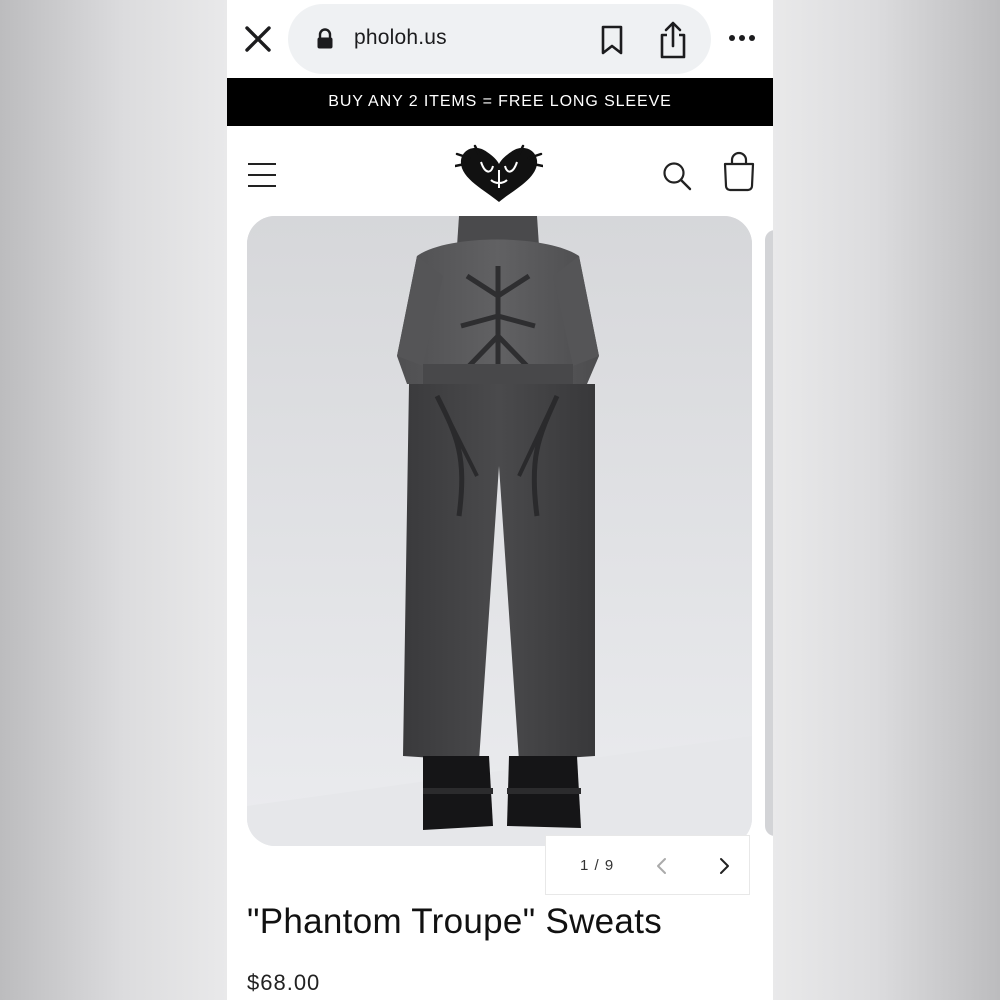 The image size is (1000, 1000). I want to click on bookmark-button, so click(612, 40).